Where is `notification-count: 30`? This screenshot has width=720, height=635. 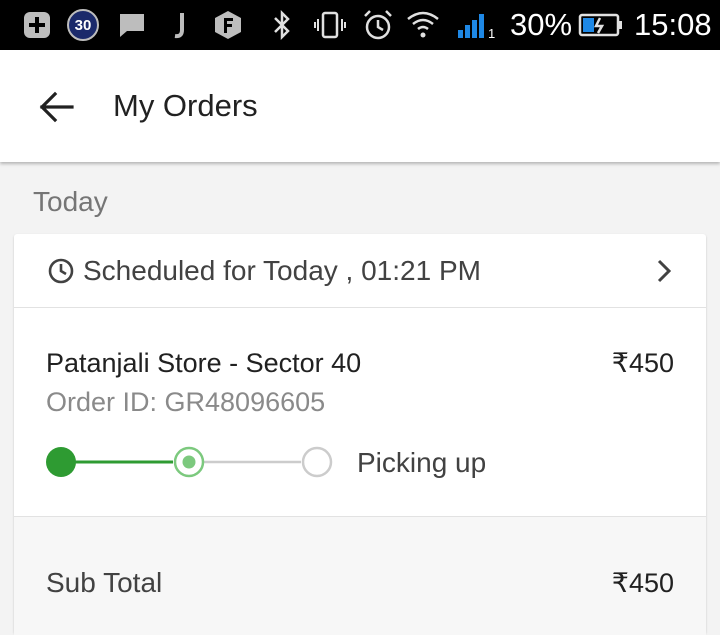
notification-count: 30 is located at coordinates (83, 25).